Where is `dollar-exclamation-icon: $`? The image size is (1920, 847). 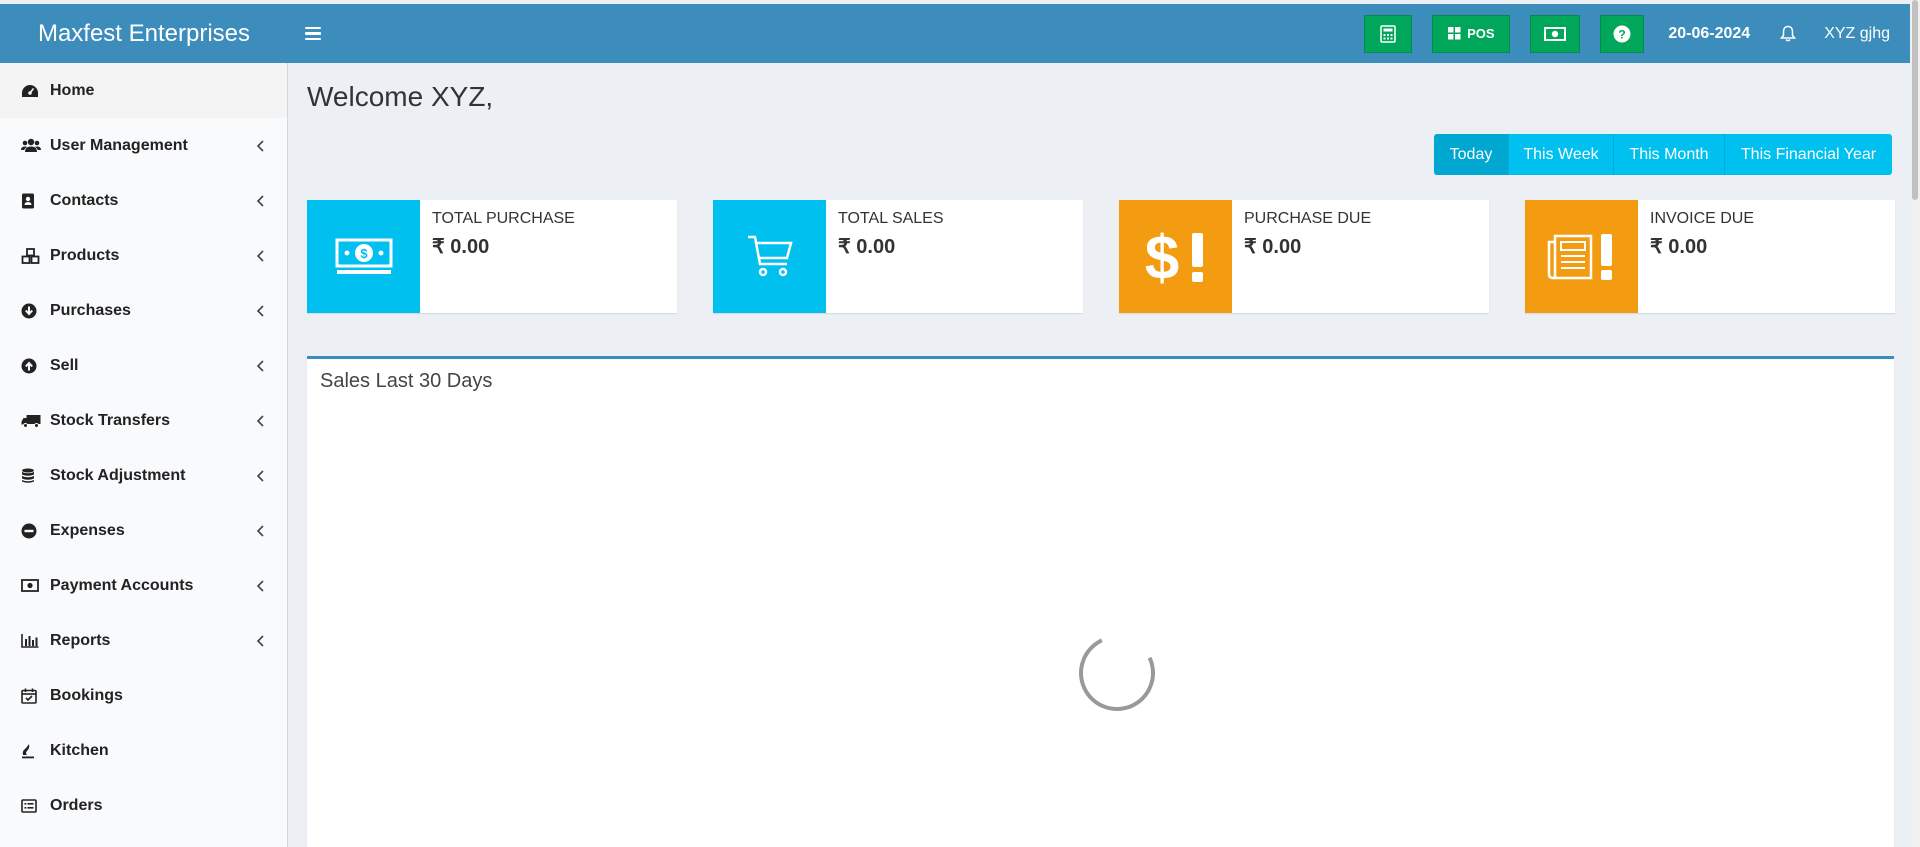 dollar-exclamation-icon: $ is located at coordinates (1175, 256).